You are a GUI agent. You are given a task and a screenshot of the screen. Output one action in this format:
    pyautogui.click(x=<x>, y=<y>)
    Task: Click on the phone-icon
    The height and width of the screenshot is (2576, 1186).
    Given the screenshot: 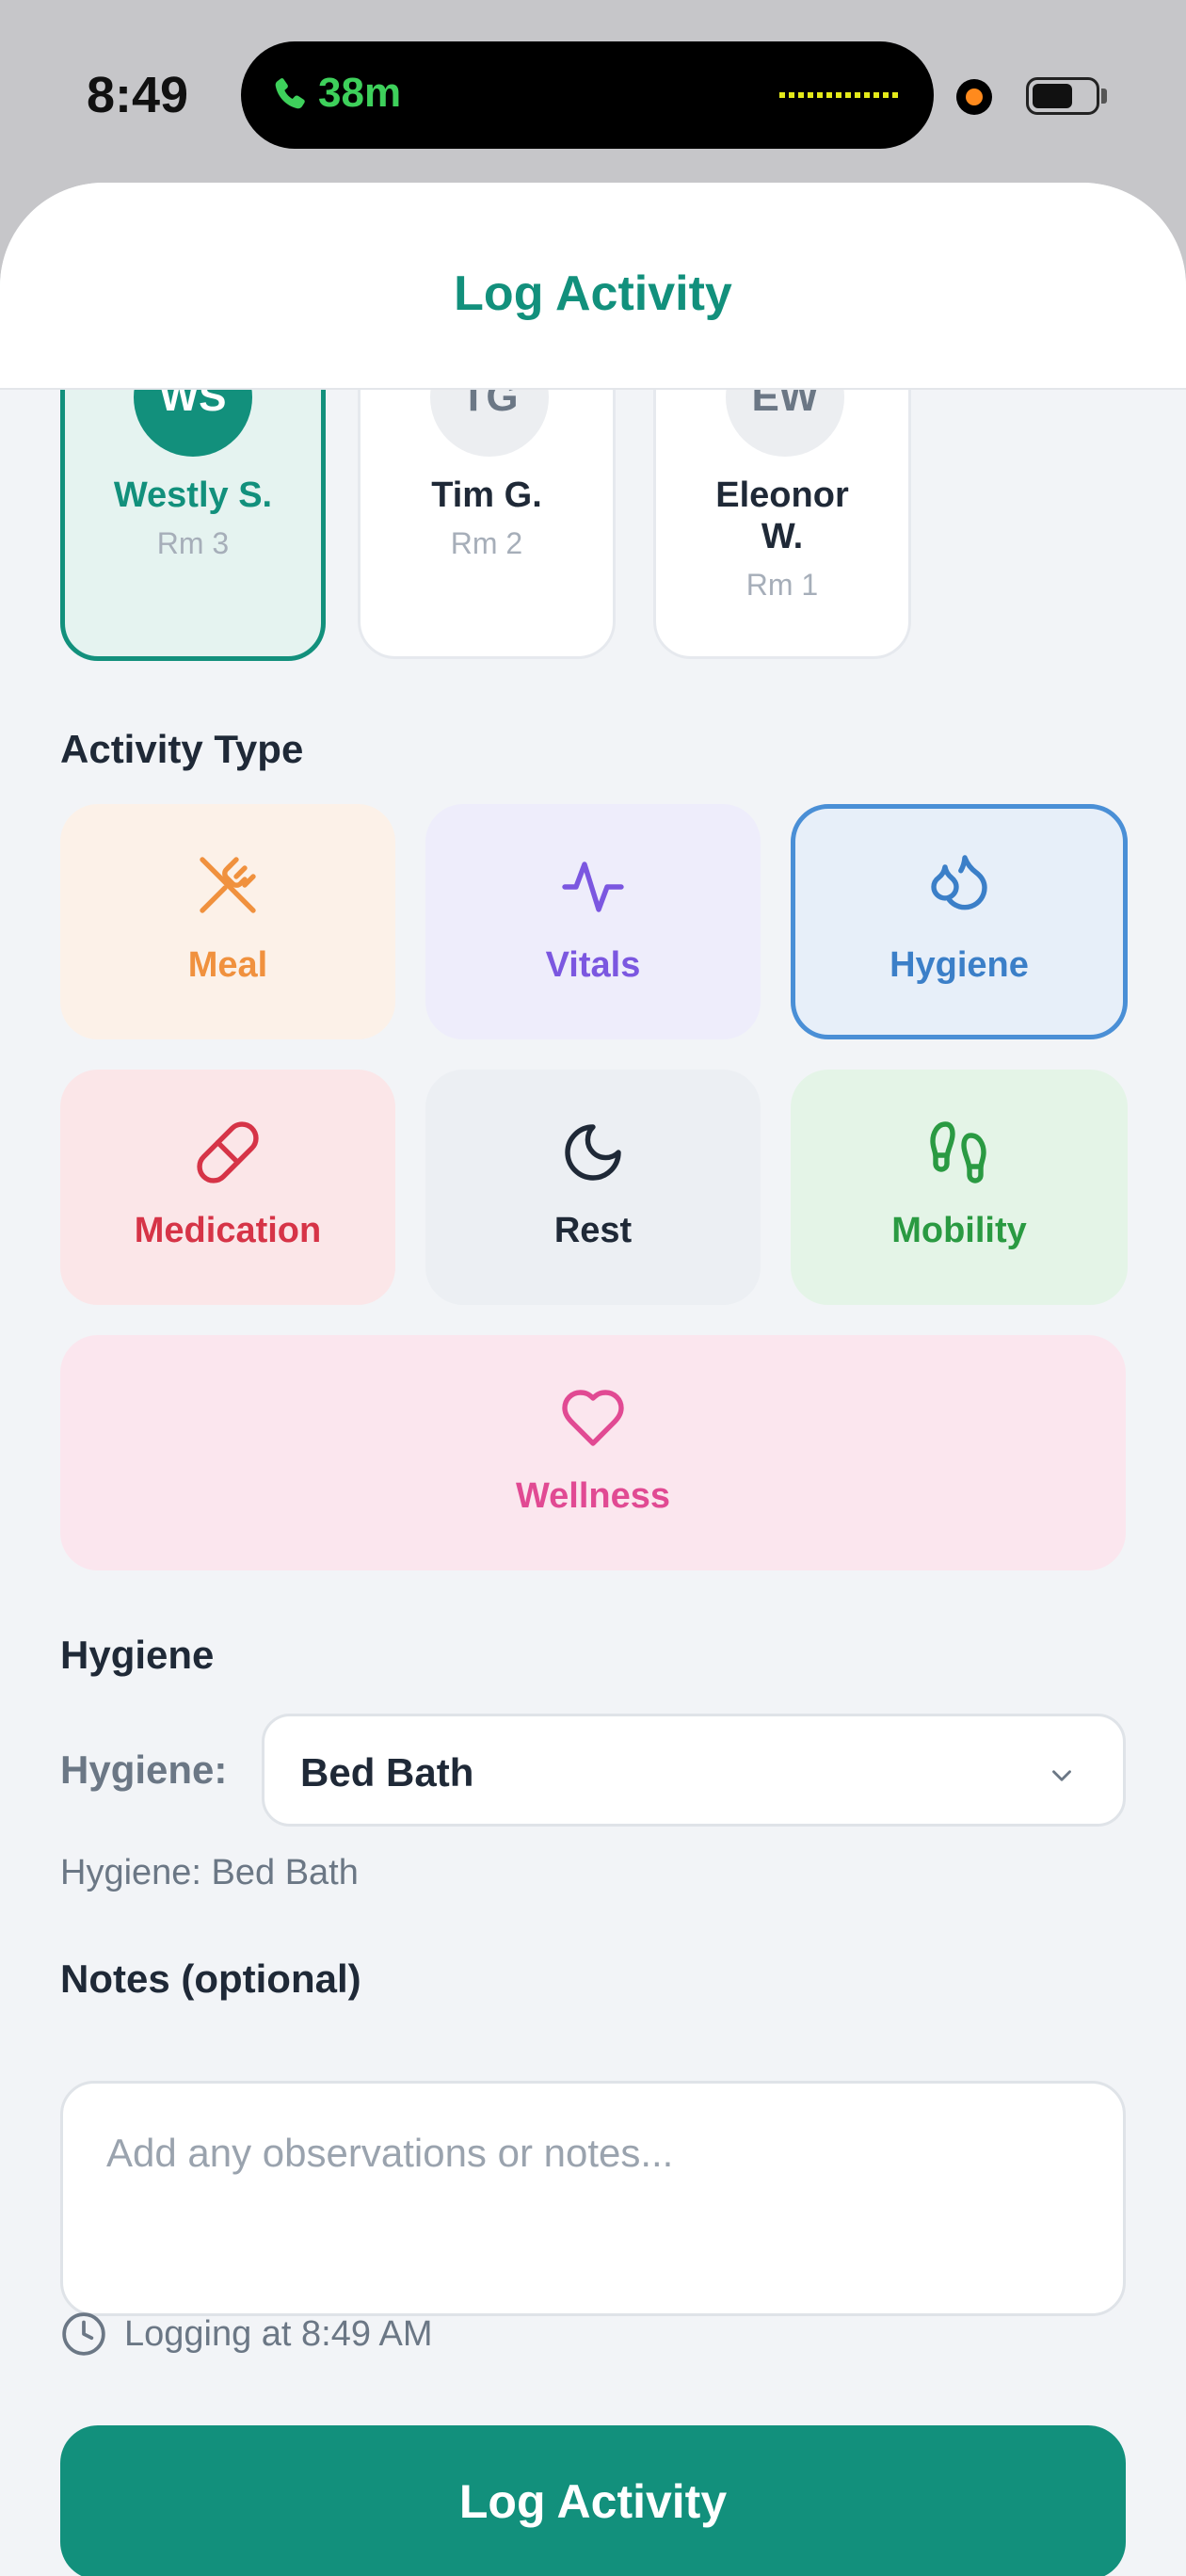 What is the action you would take?
    pyautogui.click(x=290, y=93)
    